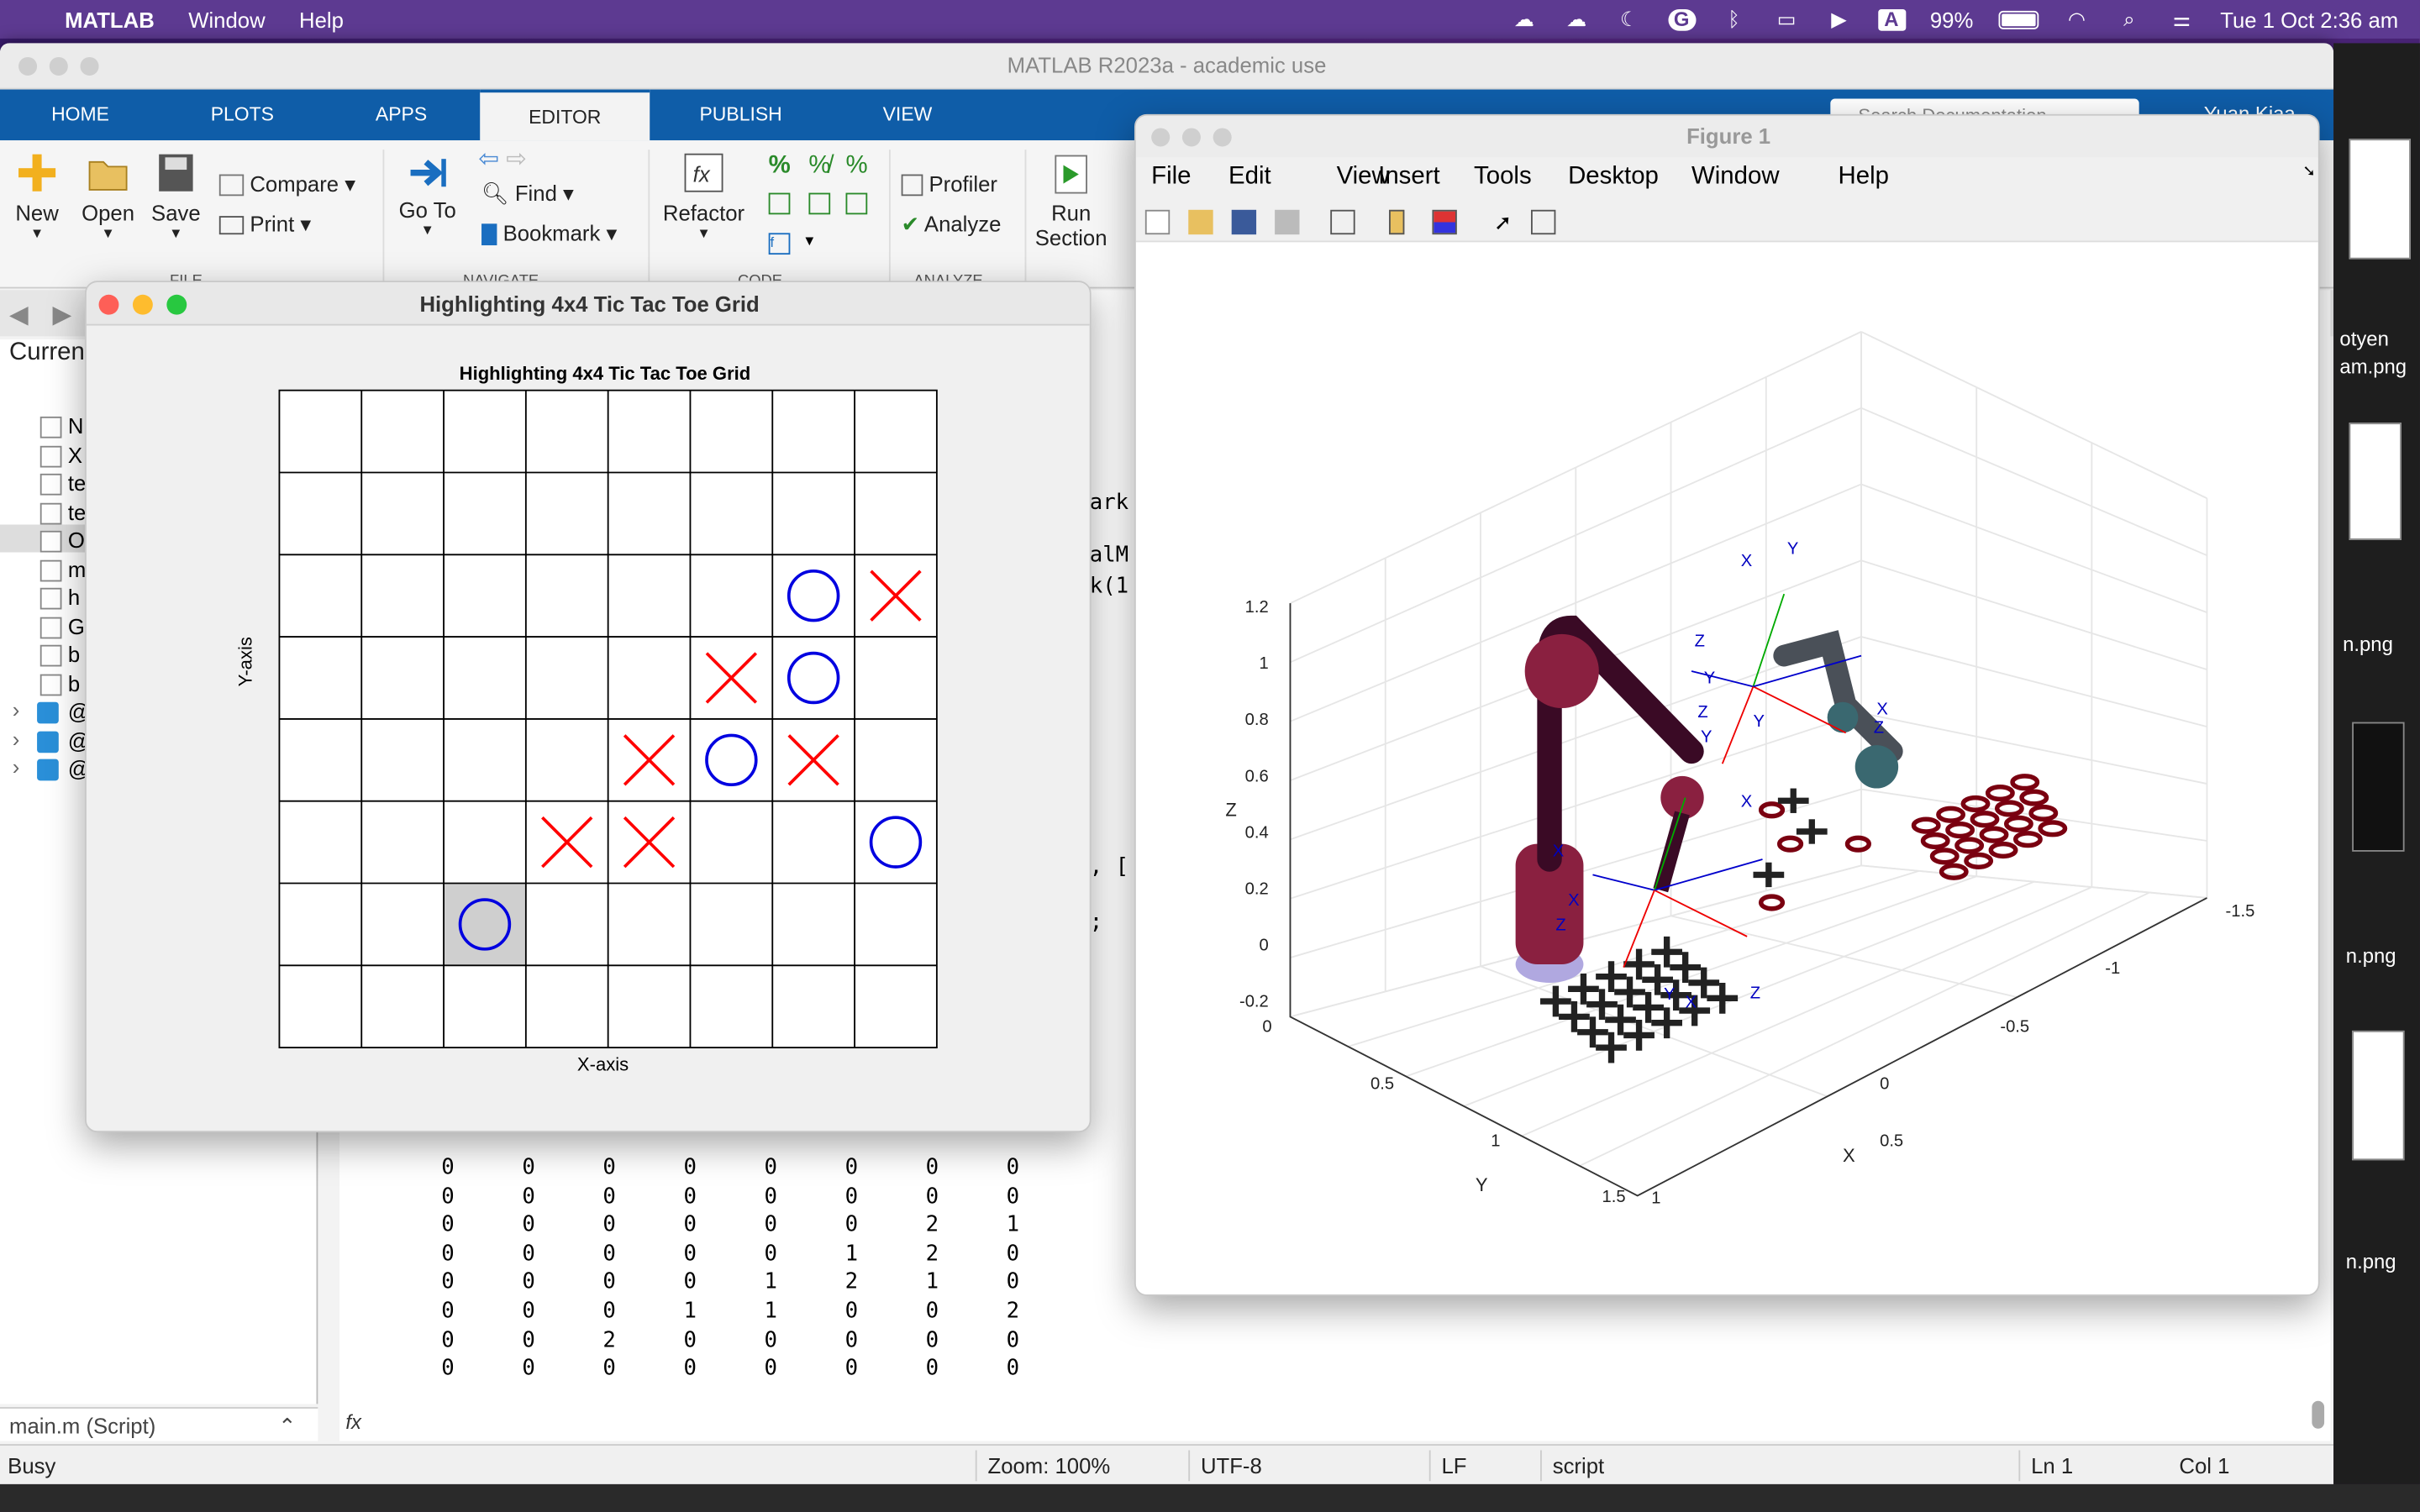 Image resolution: width=2420 pixels, height=1512 pixels. Describe the element at coordinates (1249, 178) in the screenshot. I see `fig-menu-edit: Edit` at that location.